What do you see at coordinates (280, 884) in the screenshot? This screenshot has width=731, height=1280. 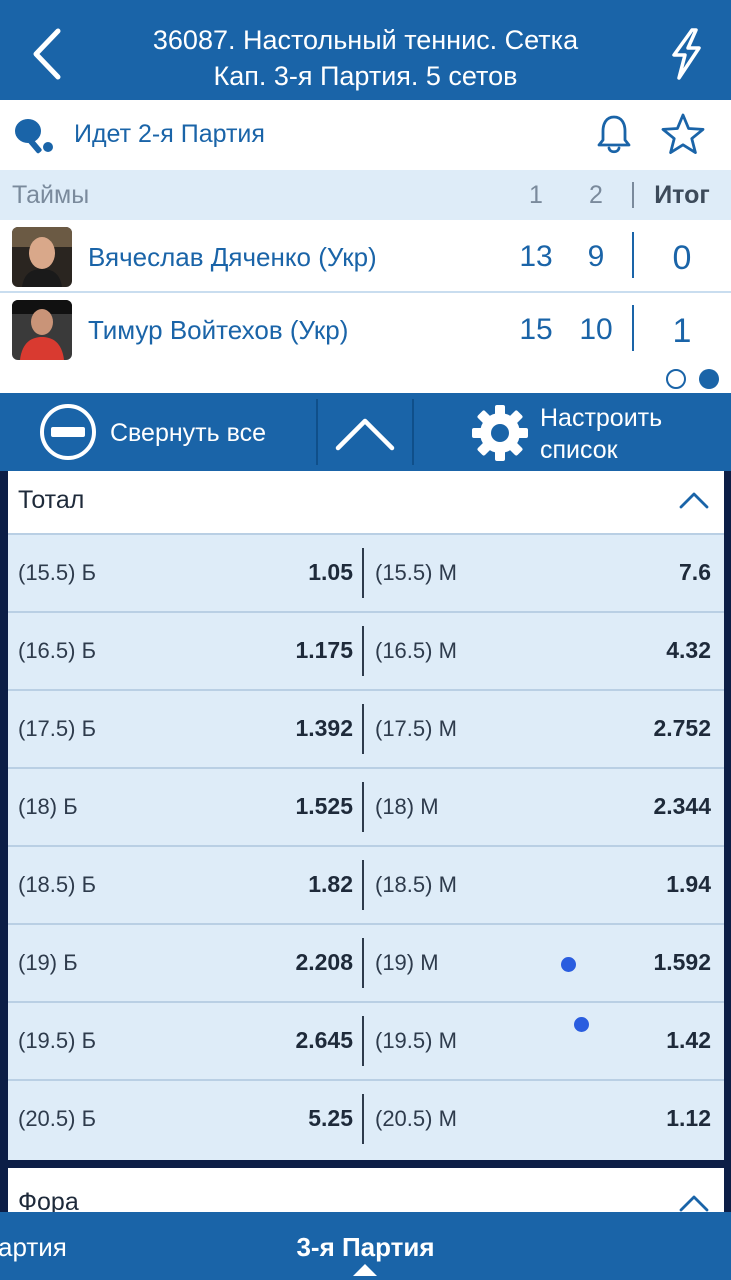 I see `over-odds: 1.82` at bounding box center [280, 884].